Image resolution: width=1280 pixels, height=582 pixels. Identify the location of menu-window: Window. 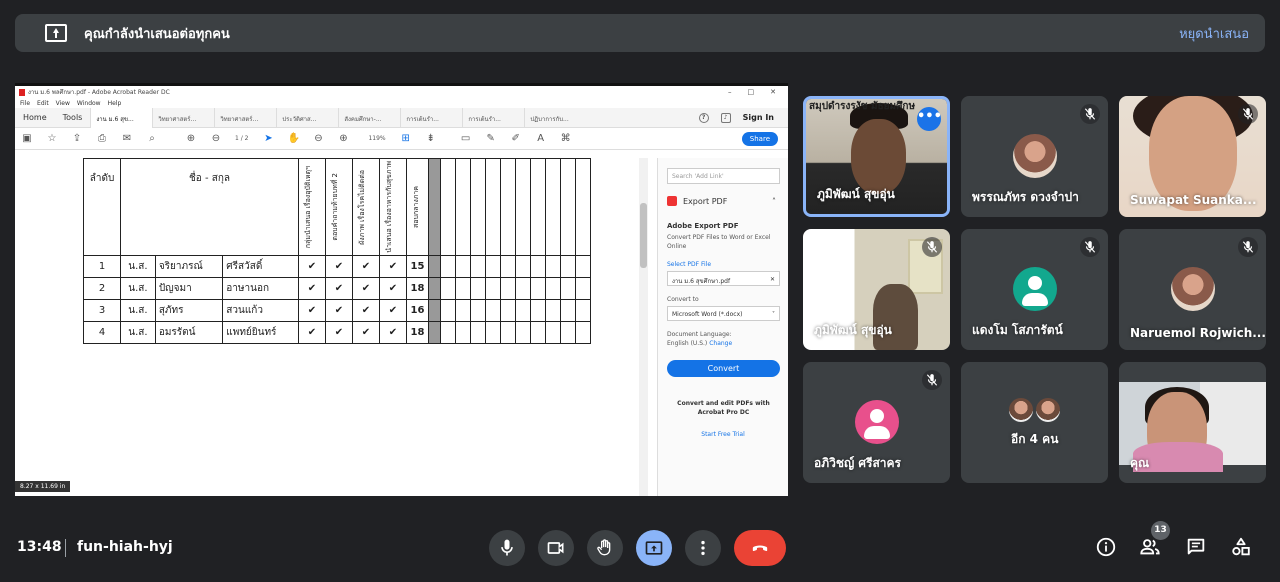
(89, 103).